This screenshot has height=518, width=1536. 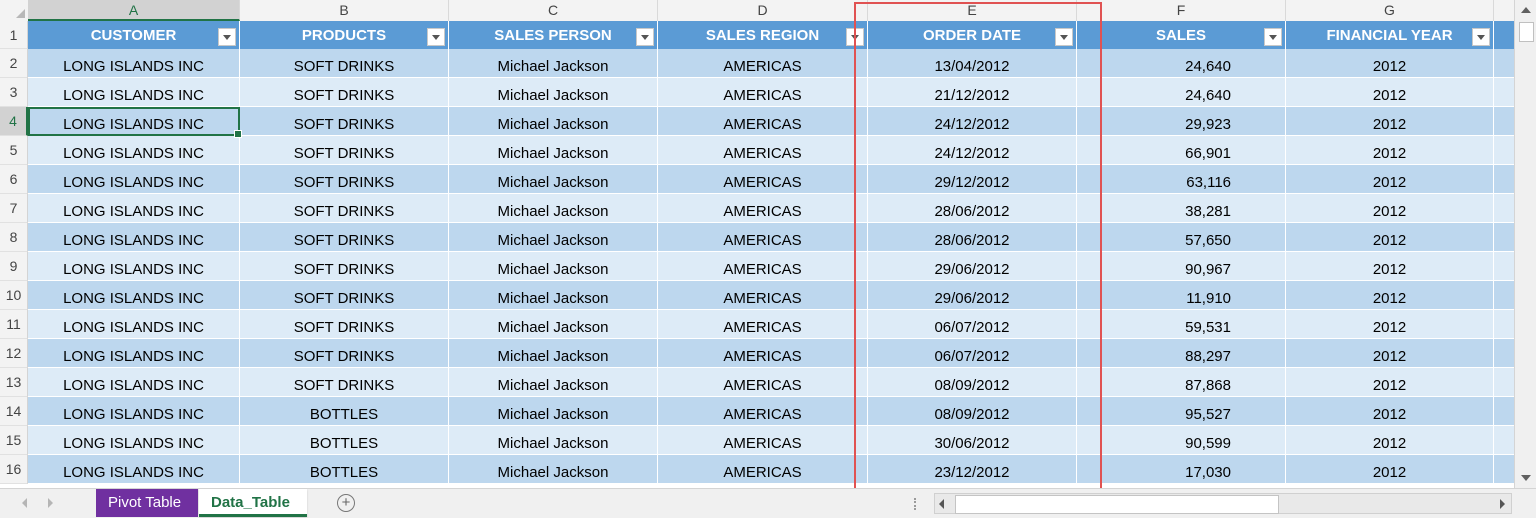 What do you see at coordinates (1117, 504) in the screenshot?
I see `horizontal-scroll-thumb` at bounding box center [1117, 504].